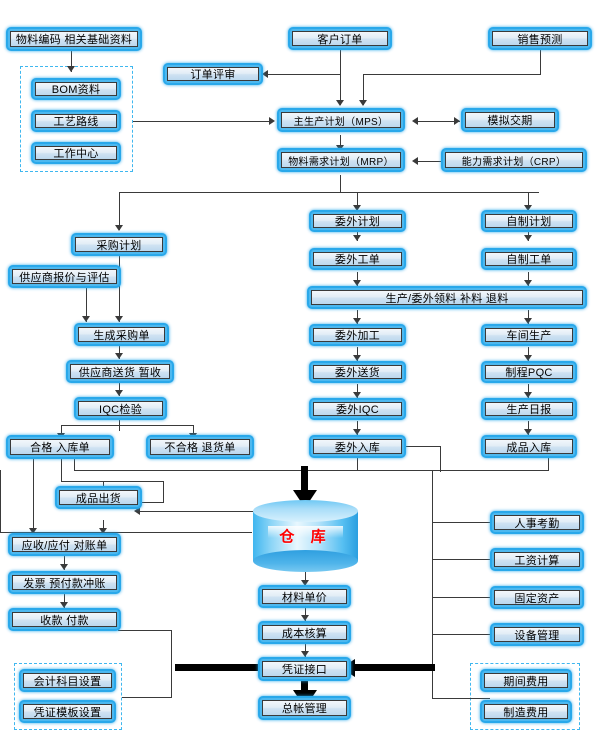  Describe the element at coordinates (537, 597) in the screenshot. I see `node-fixed-assets: 固定资产` at that location.